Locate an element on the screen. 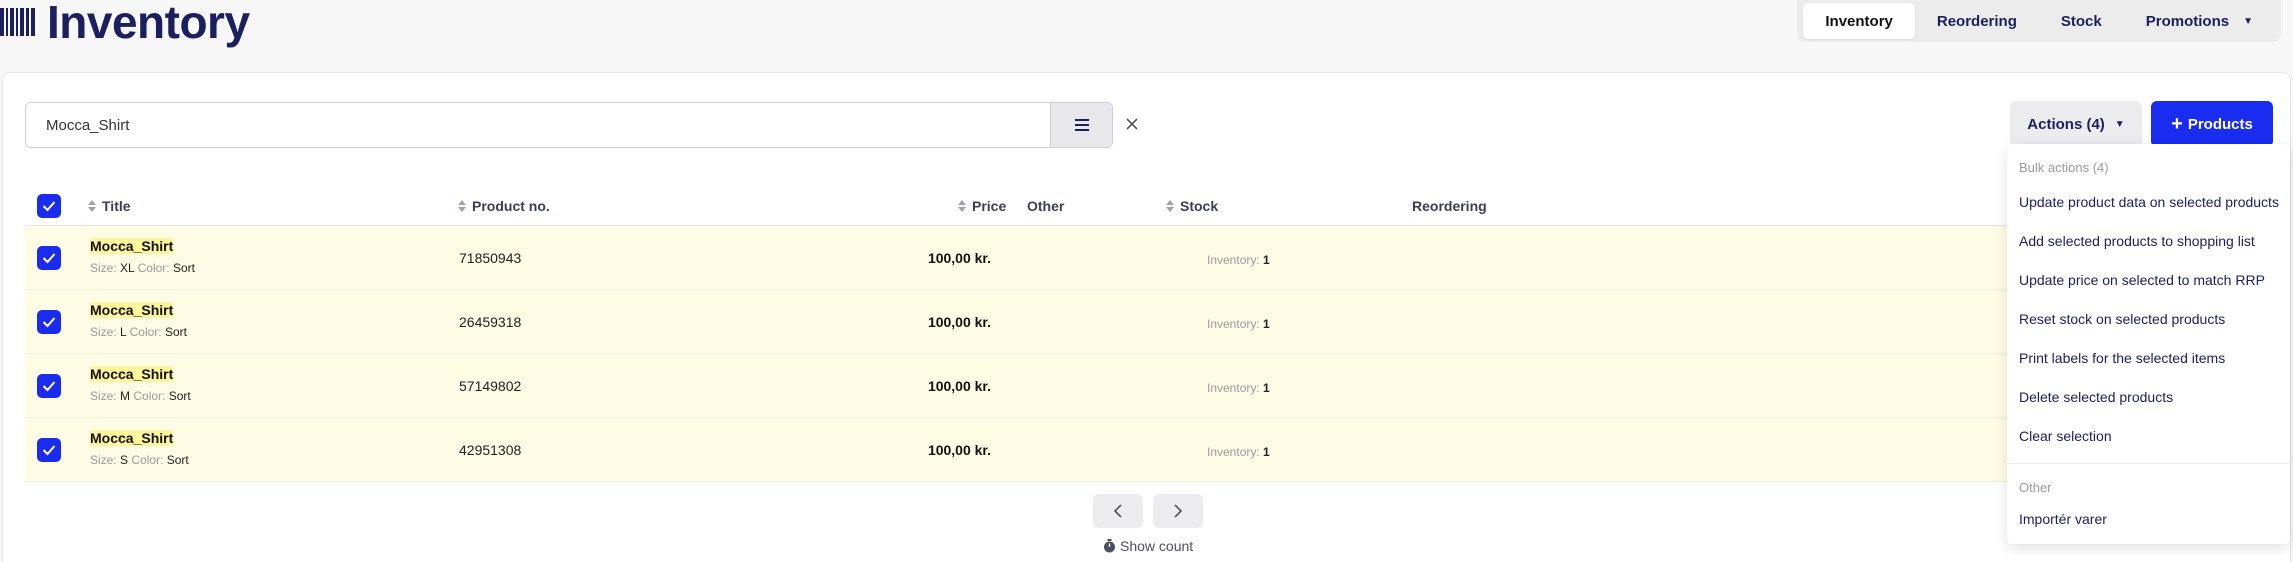 This screenshot has height=562, width=2293. tab-label: Inventory is located at coordinates (1859, 21).